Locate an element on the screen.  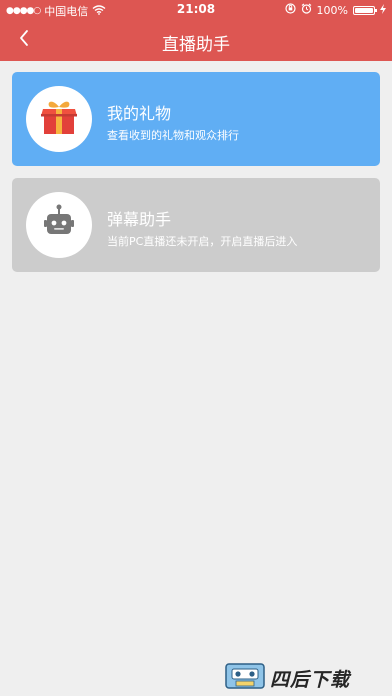
rotation-lock-icon is located at coordinates (290, 10).